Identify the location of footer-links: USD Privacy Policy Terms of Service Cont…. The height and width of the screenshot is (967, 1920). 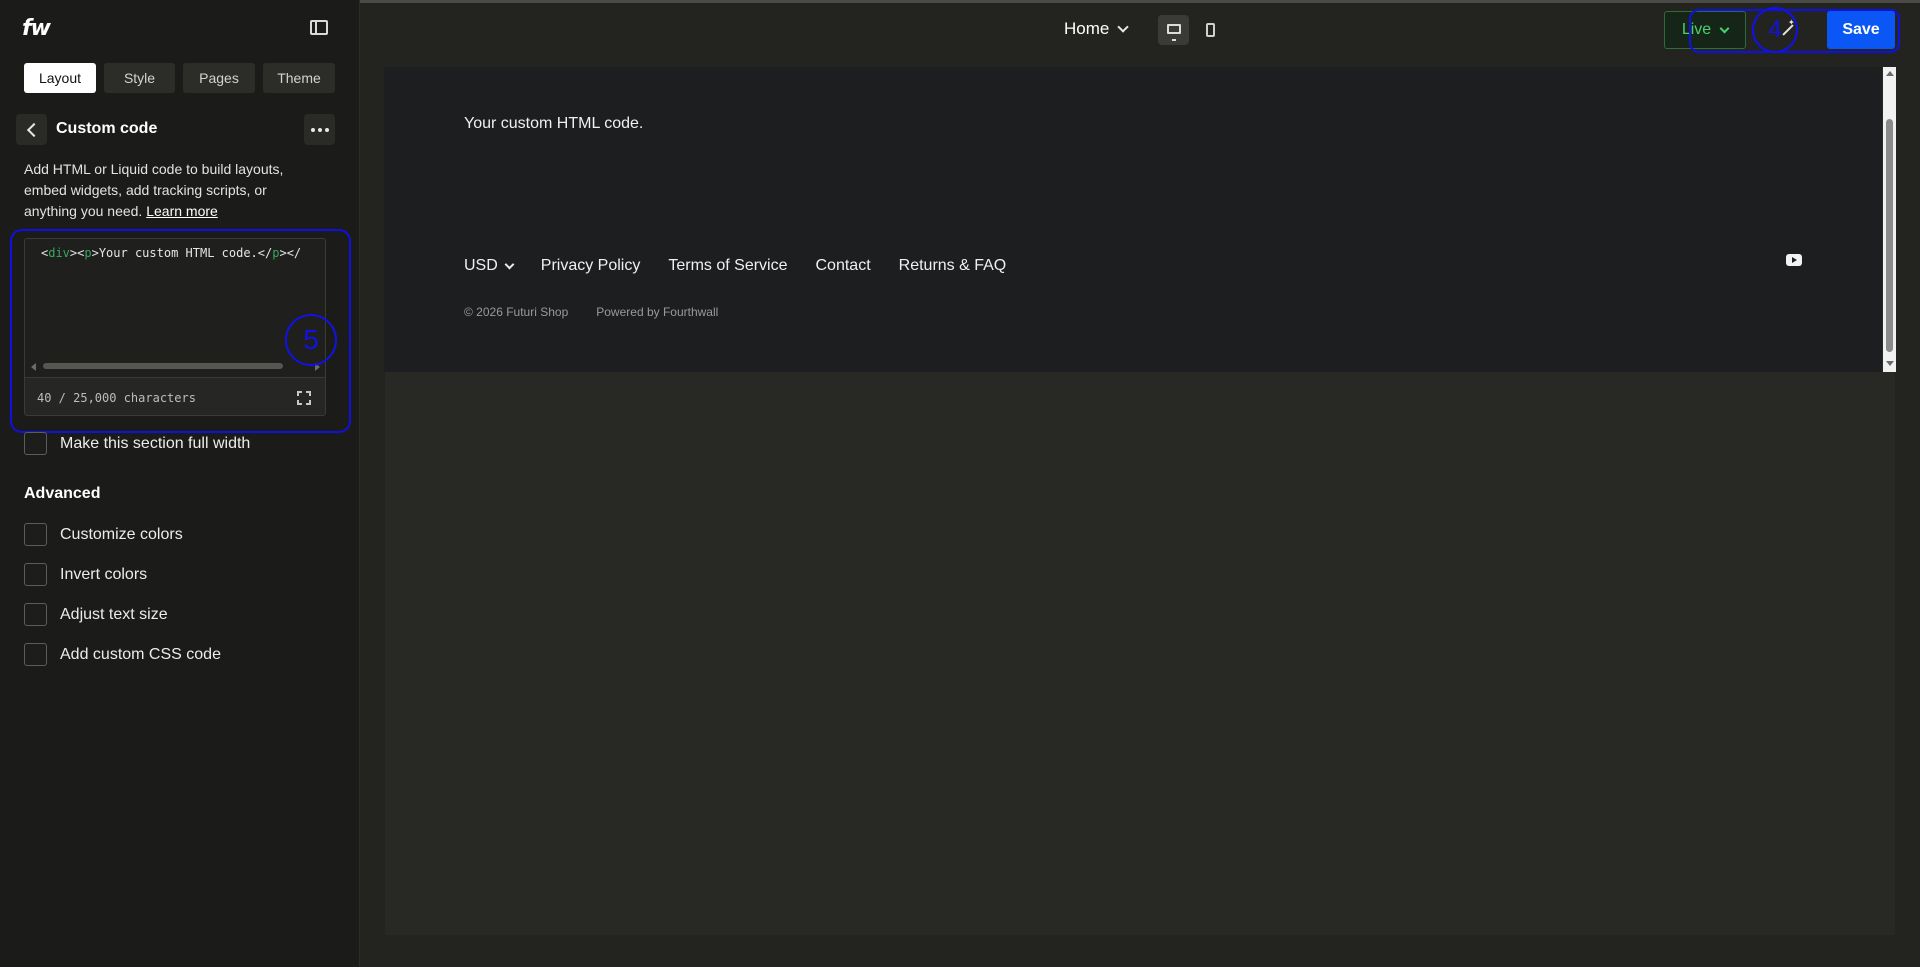
(749, 266).